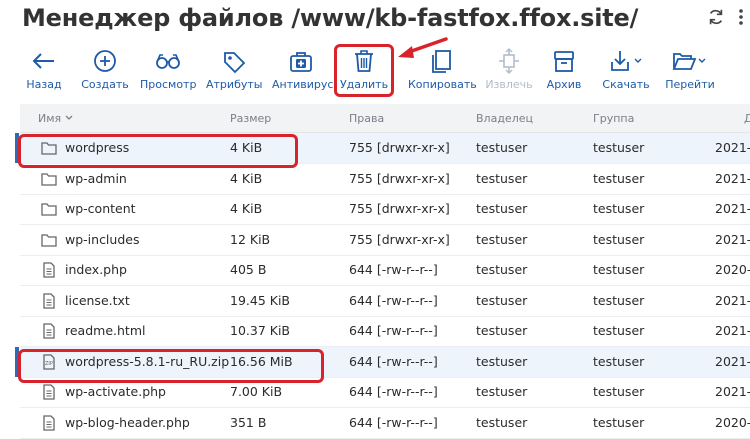  Describe the element at coordinates (626, 84) in the screenshot. I see `download-label: Скачать` at that location.